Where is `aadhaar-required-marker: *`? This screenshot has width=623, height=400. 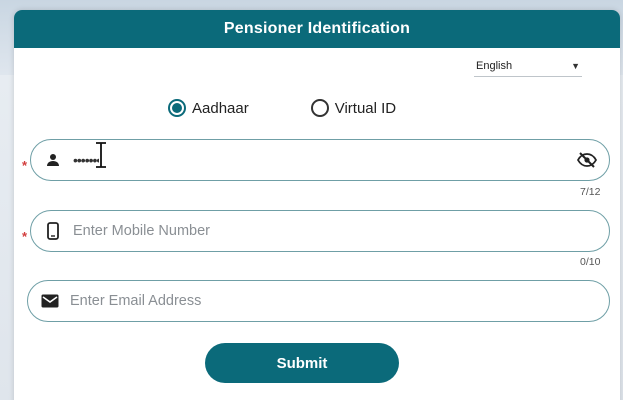
aadhaar-required-marker: * is located at coordinates (25, 165).